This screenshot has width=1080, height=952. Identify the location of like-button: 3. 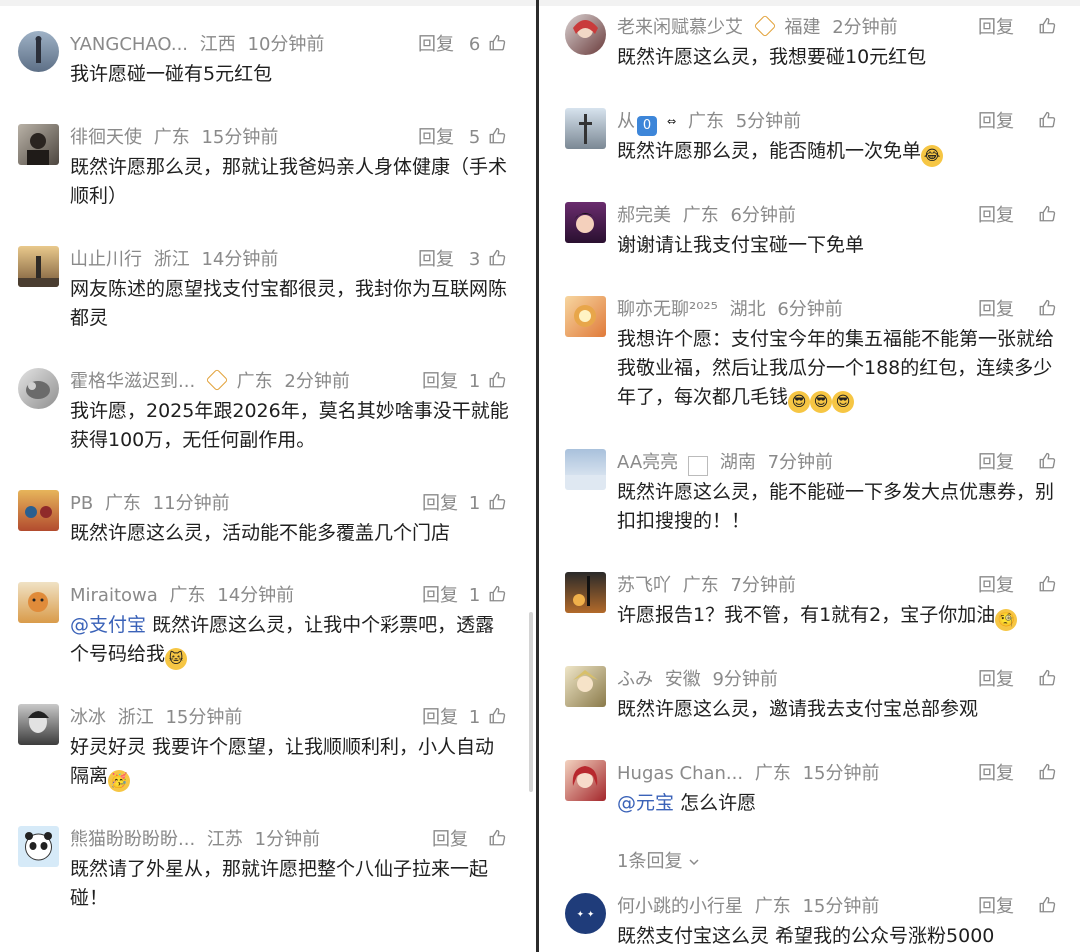
(487, 260).